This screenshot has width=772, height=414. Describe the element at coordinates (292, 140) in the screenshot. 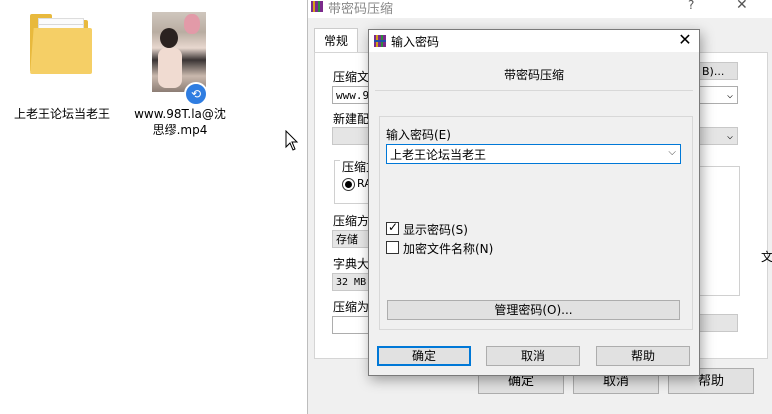

I see `mouse-cursor-icon` at that location.